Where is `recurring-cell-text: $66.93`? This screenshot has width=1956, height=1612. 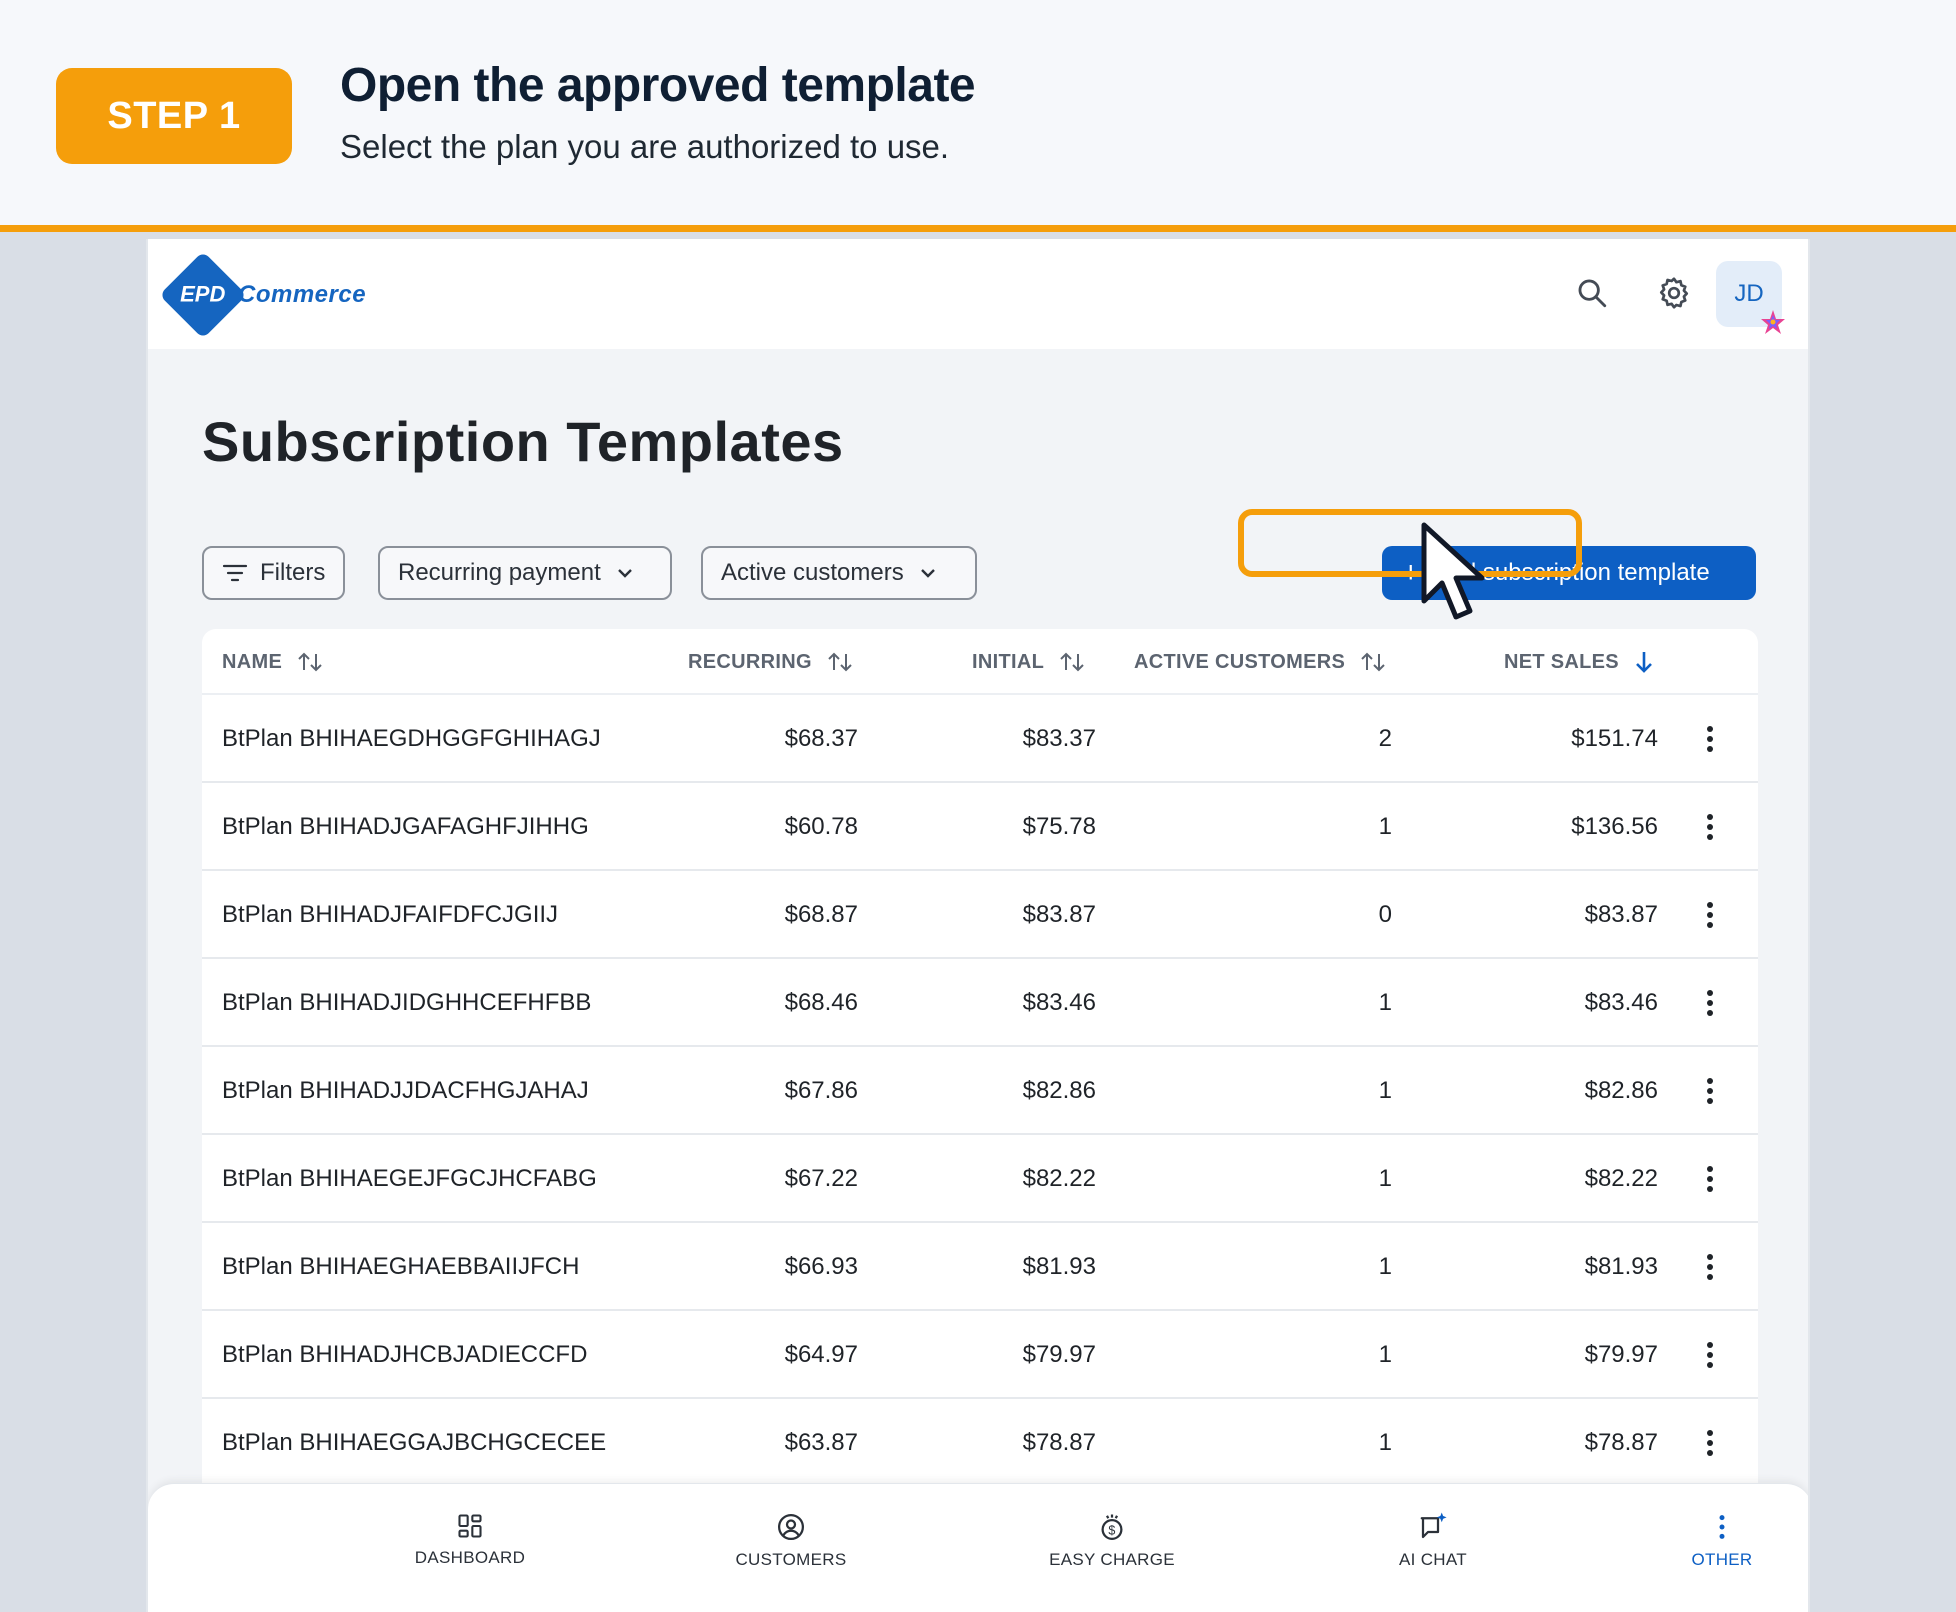 recurring-cell-text: $66.93 is located at coordinates (821, 1266).